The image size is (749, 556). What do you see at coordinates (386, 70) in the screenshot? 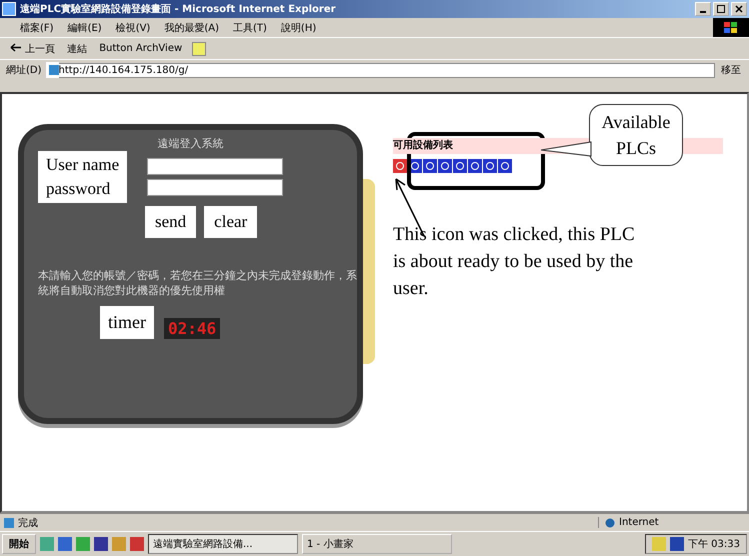
I see `address-field: http://140.164.175.180/g/` at bounding box center [386, 70].